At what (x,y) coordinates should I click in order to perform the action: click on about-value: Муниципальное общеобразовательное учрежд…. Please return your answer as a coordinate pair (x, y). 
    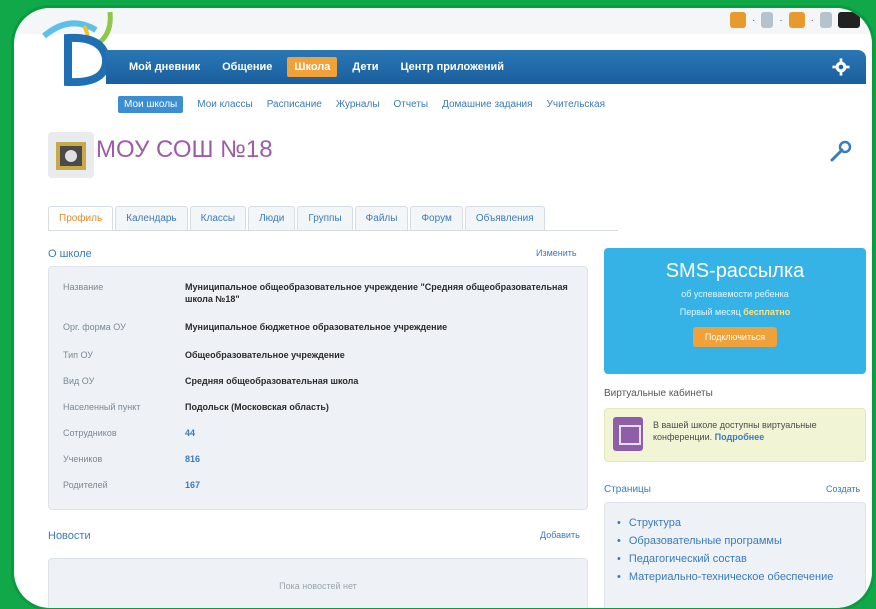
    Looking at the image, I should click on (376, 293).